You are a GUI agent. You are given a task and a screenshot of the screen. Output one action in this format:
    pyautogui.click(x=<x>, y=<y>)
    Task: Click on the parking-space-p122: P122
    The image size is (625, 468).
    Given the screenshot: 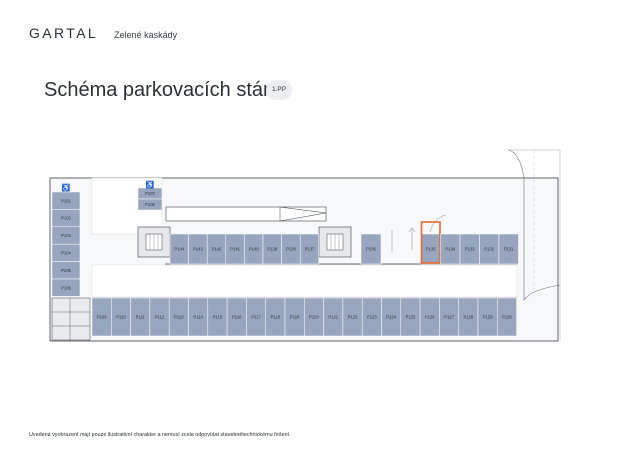 What is the action you would take?
    pyautogui.click(x=352, y=317)
    